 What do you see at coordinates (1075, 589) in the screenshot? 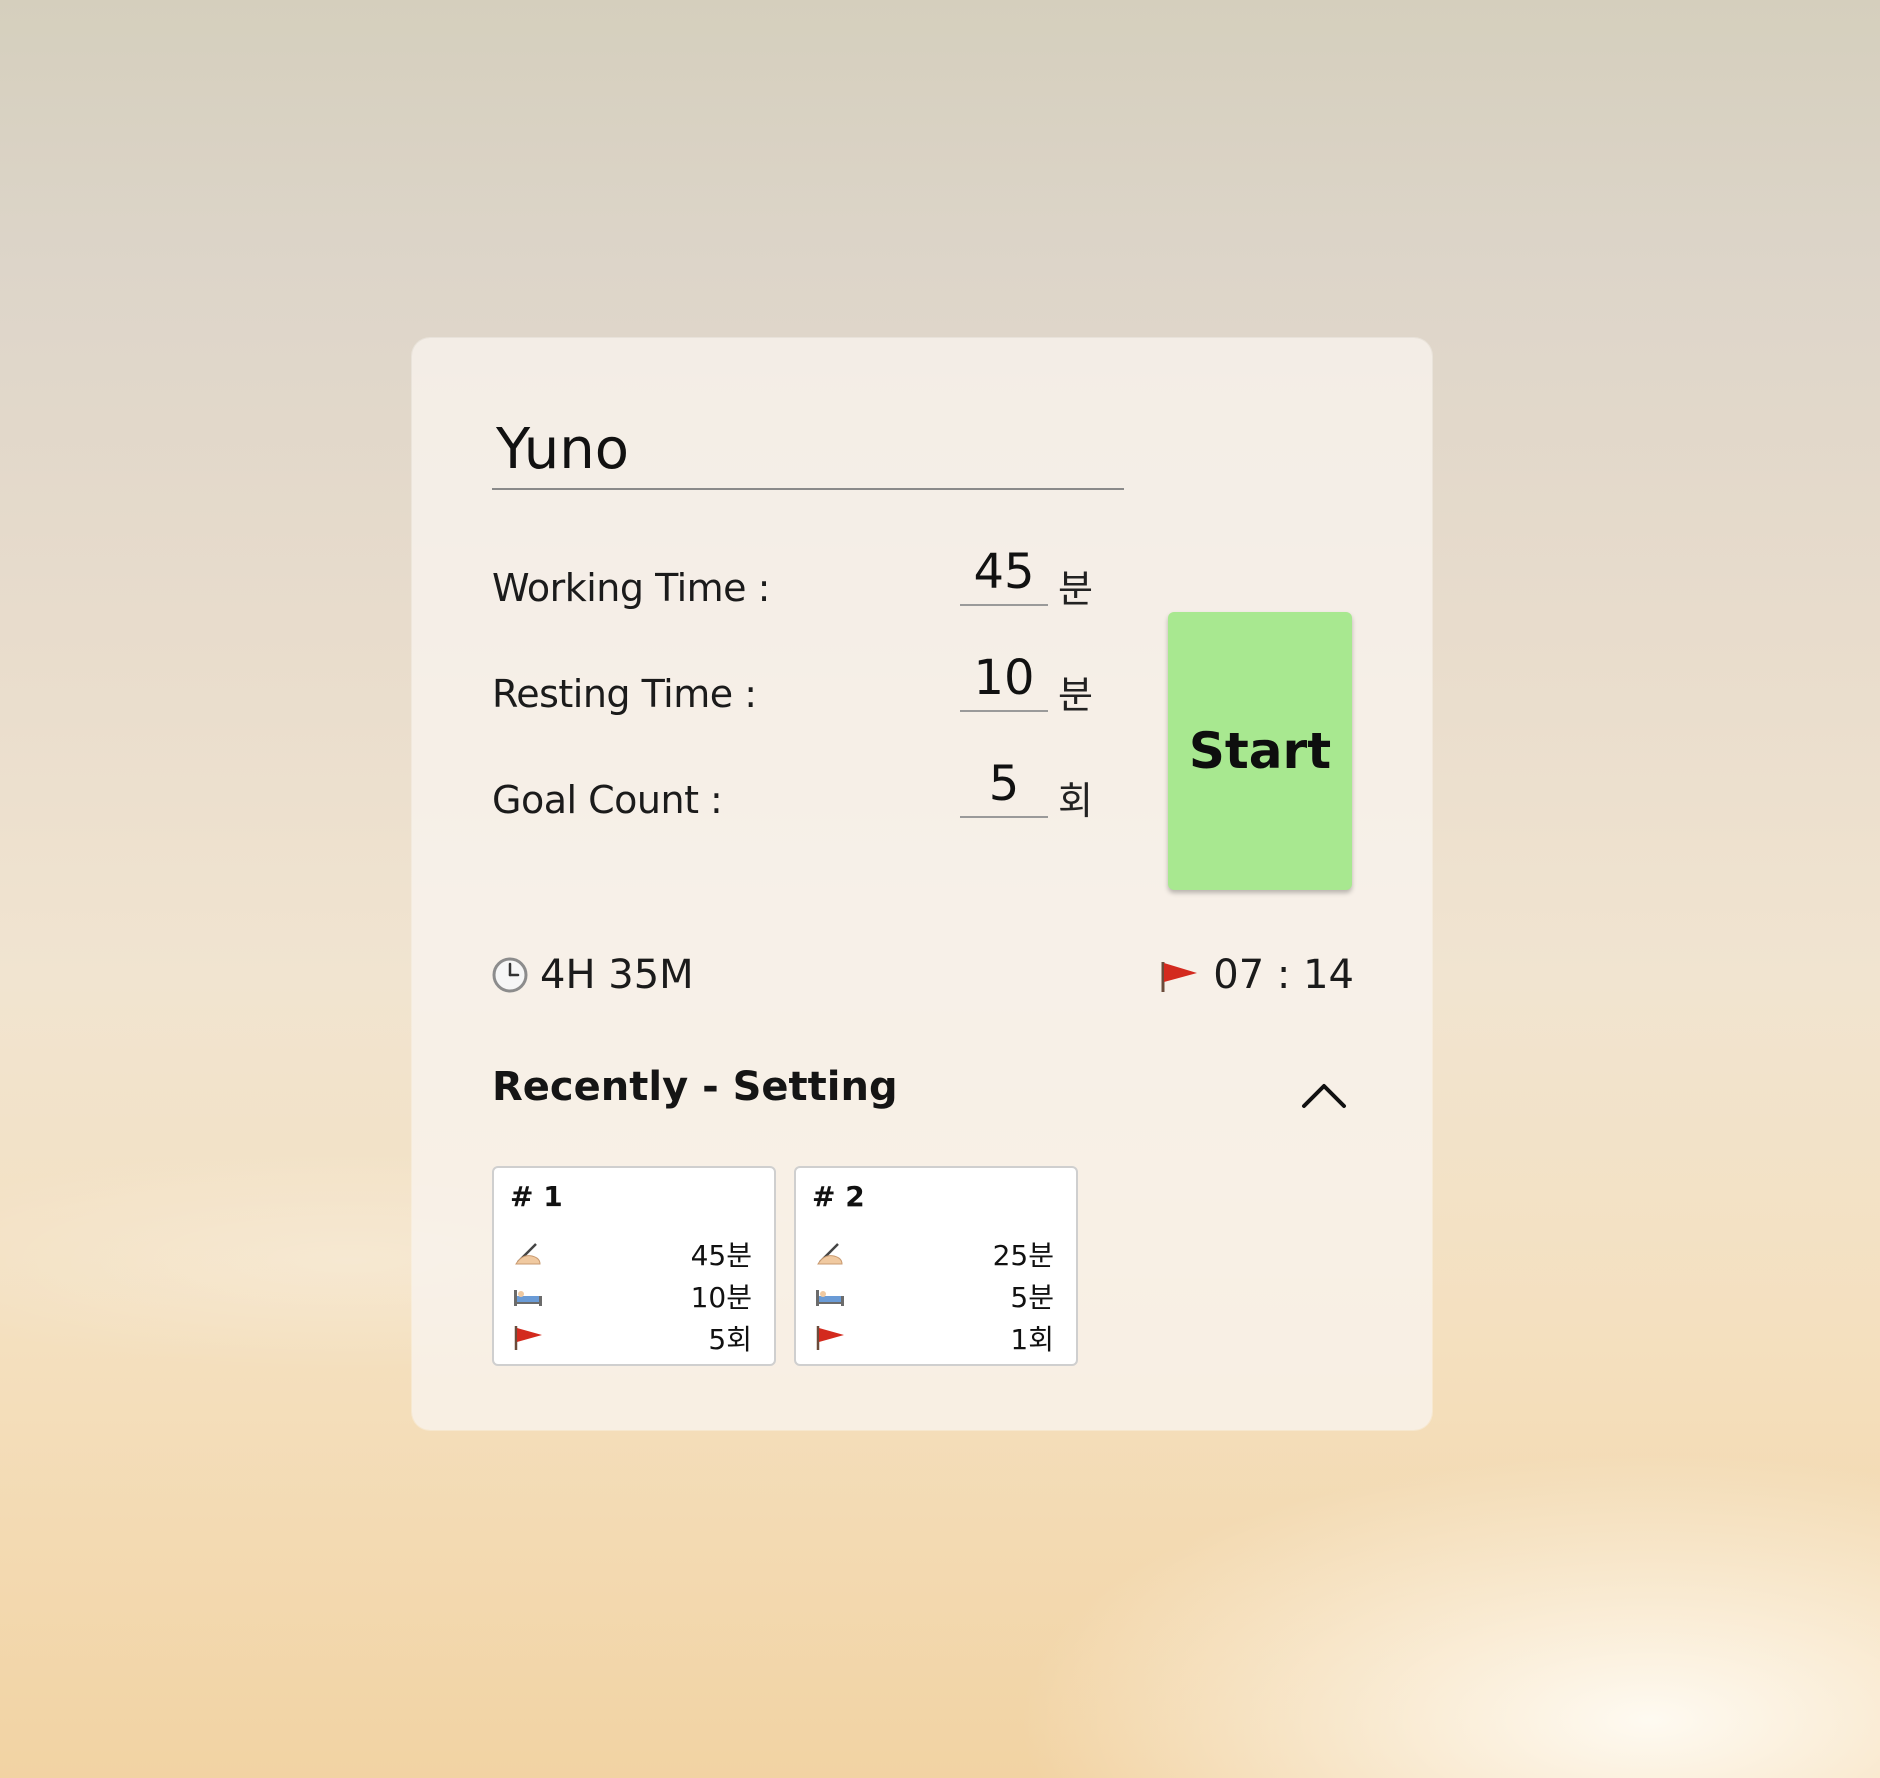
I see `working-time-unit: 분` at bounding box center [1075, 589].